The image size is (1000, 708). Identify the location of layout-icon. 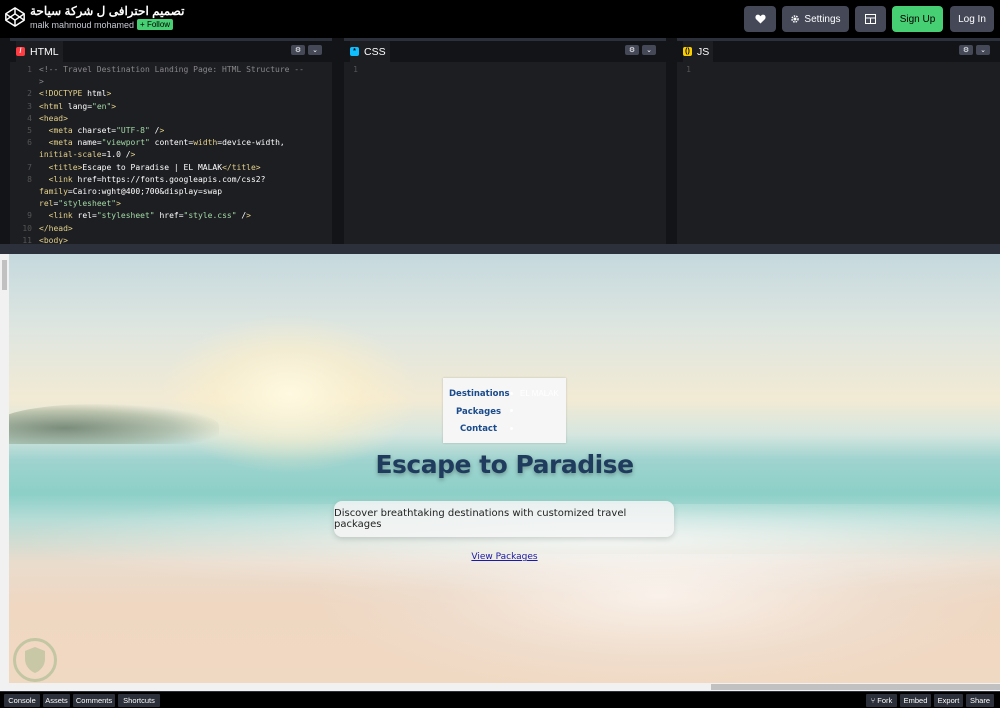
(870, 19).